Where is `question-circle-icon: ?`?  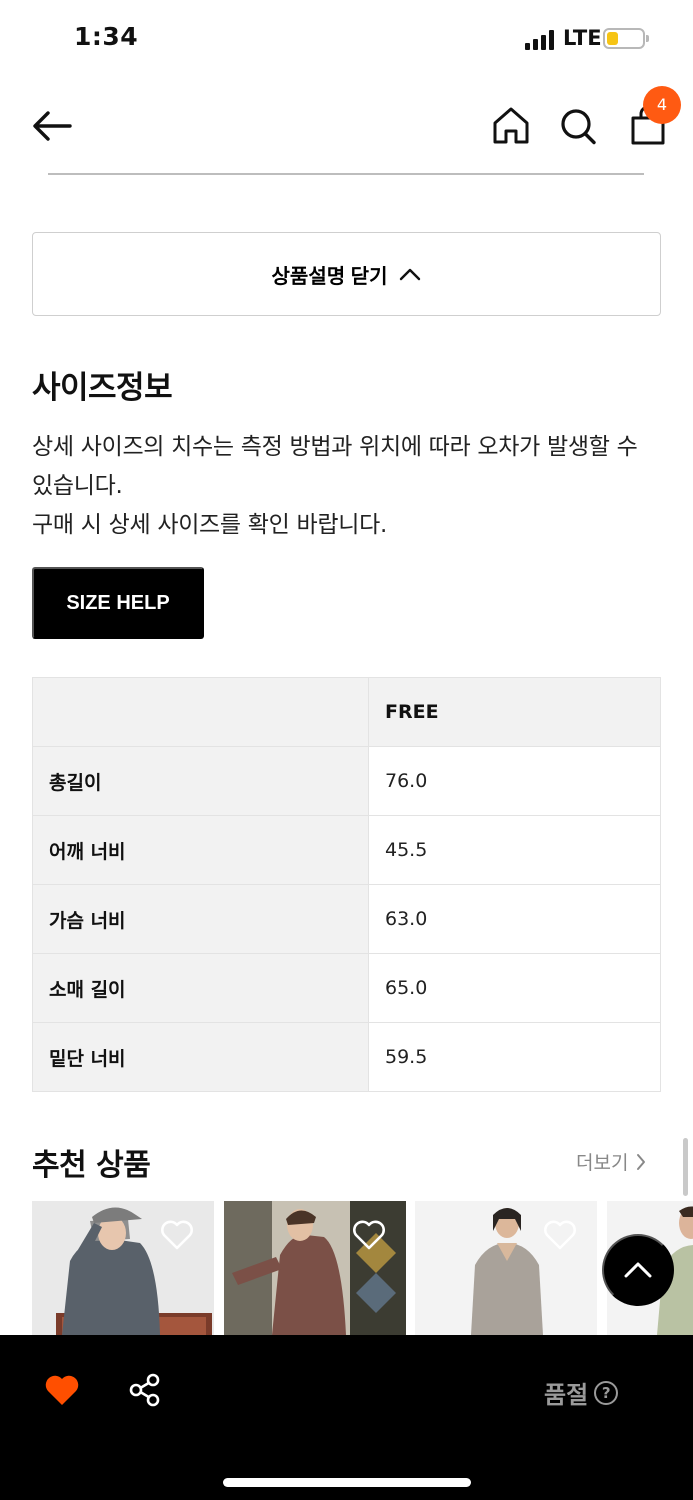
question-circle-icon: ? is located at coordinates (606, 1392).